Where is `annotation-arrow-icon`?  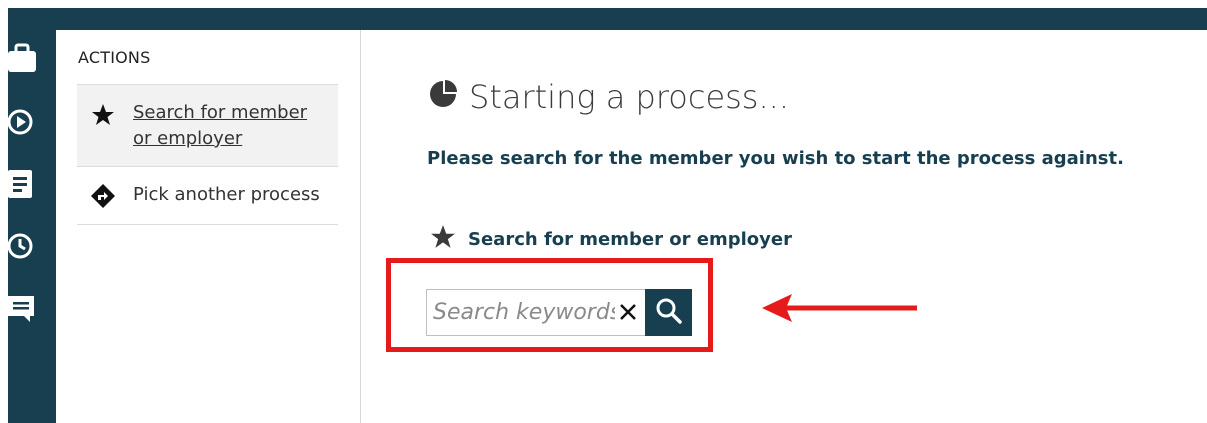
annotation-arrow-icon is located at coordinates (840, 310).